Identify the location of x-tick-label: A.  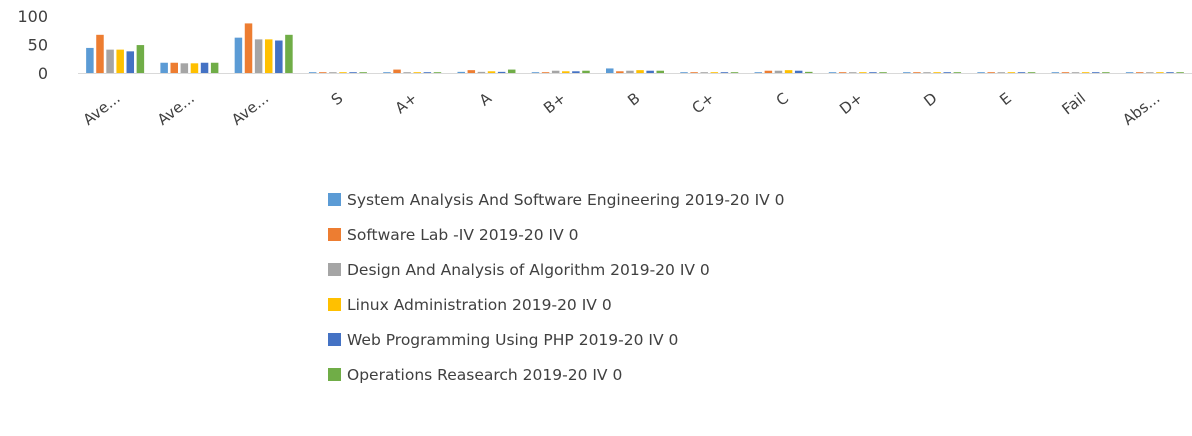
(486, 99).